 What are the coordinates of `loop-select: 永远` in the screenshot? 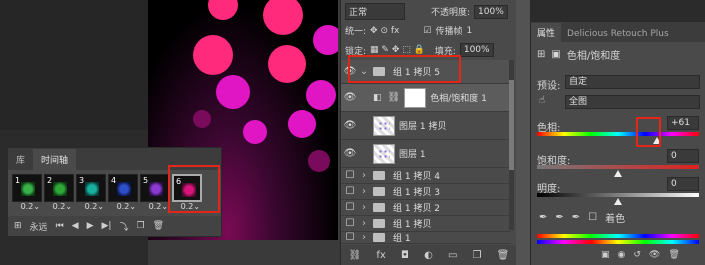 It's located at (39, 226).